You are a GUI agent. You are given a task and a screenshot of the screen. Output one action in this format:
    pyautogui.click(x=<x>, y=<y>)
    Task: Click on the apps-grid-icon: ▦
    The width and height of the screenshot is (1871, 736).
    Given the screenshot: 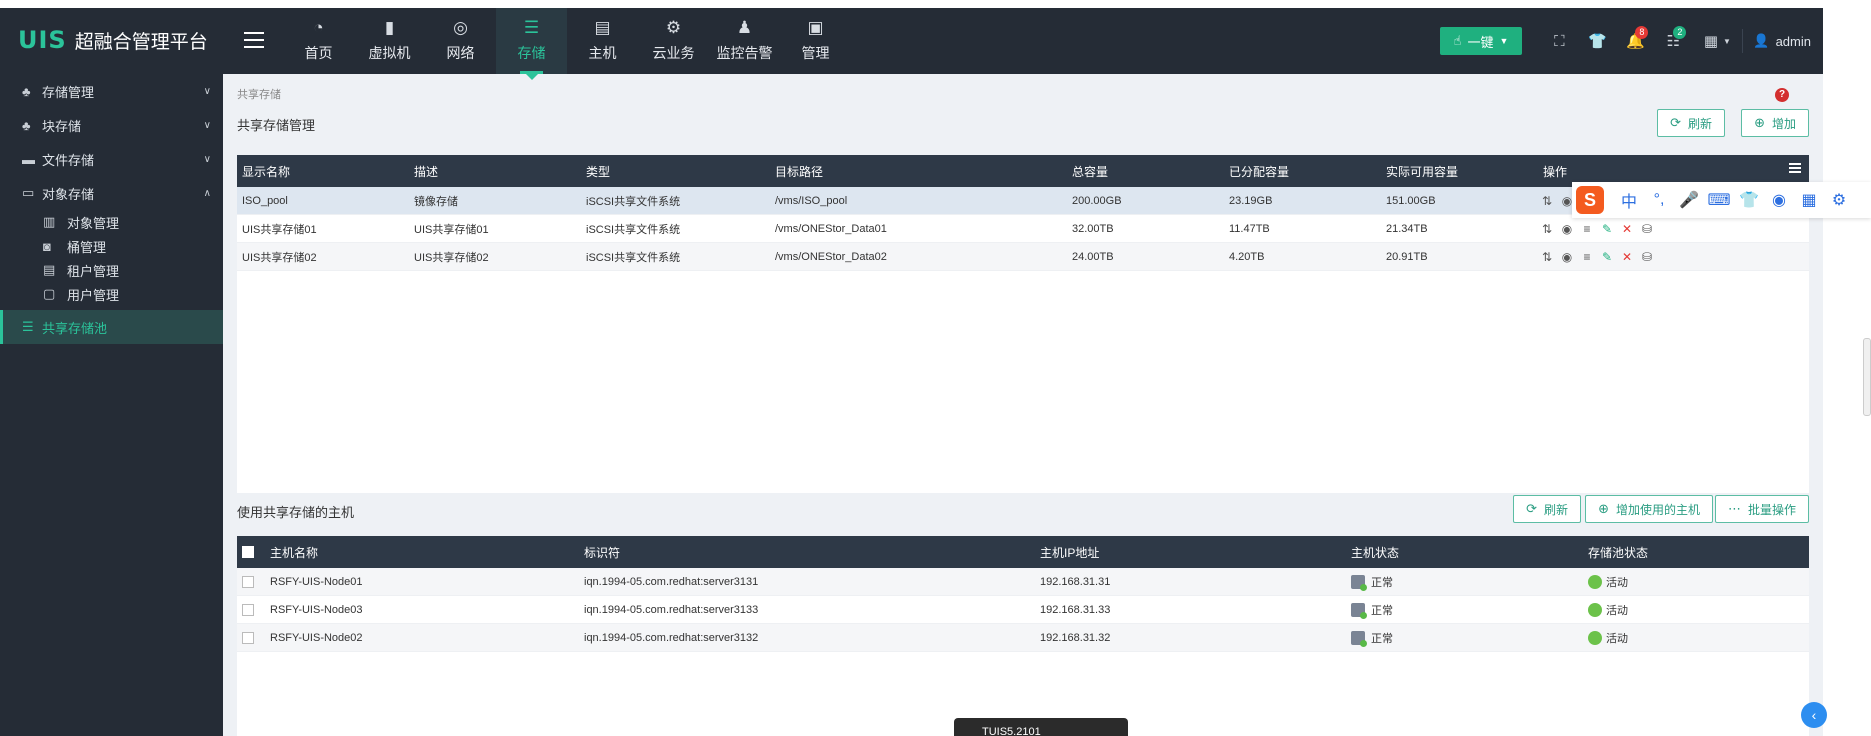 What is the action you would take?
    pyautogui.click(x=1809, y=200)
    